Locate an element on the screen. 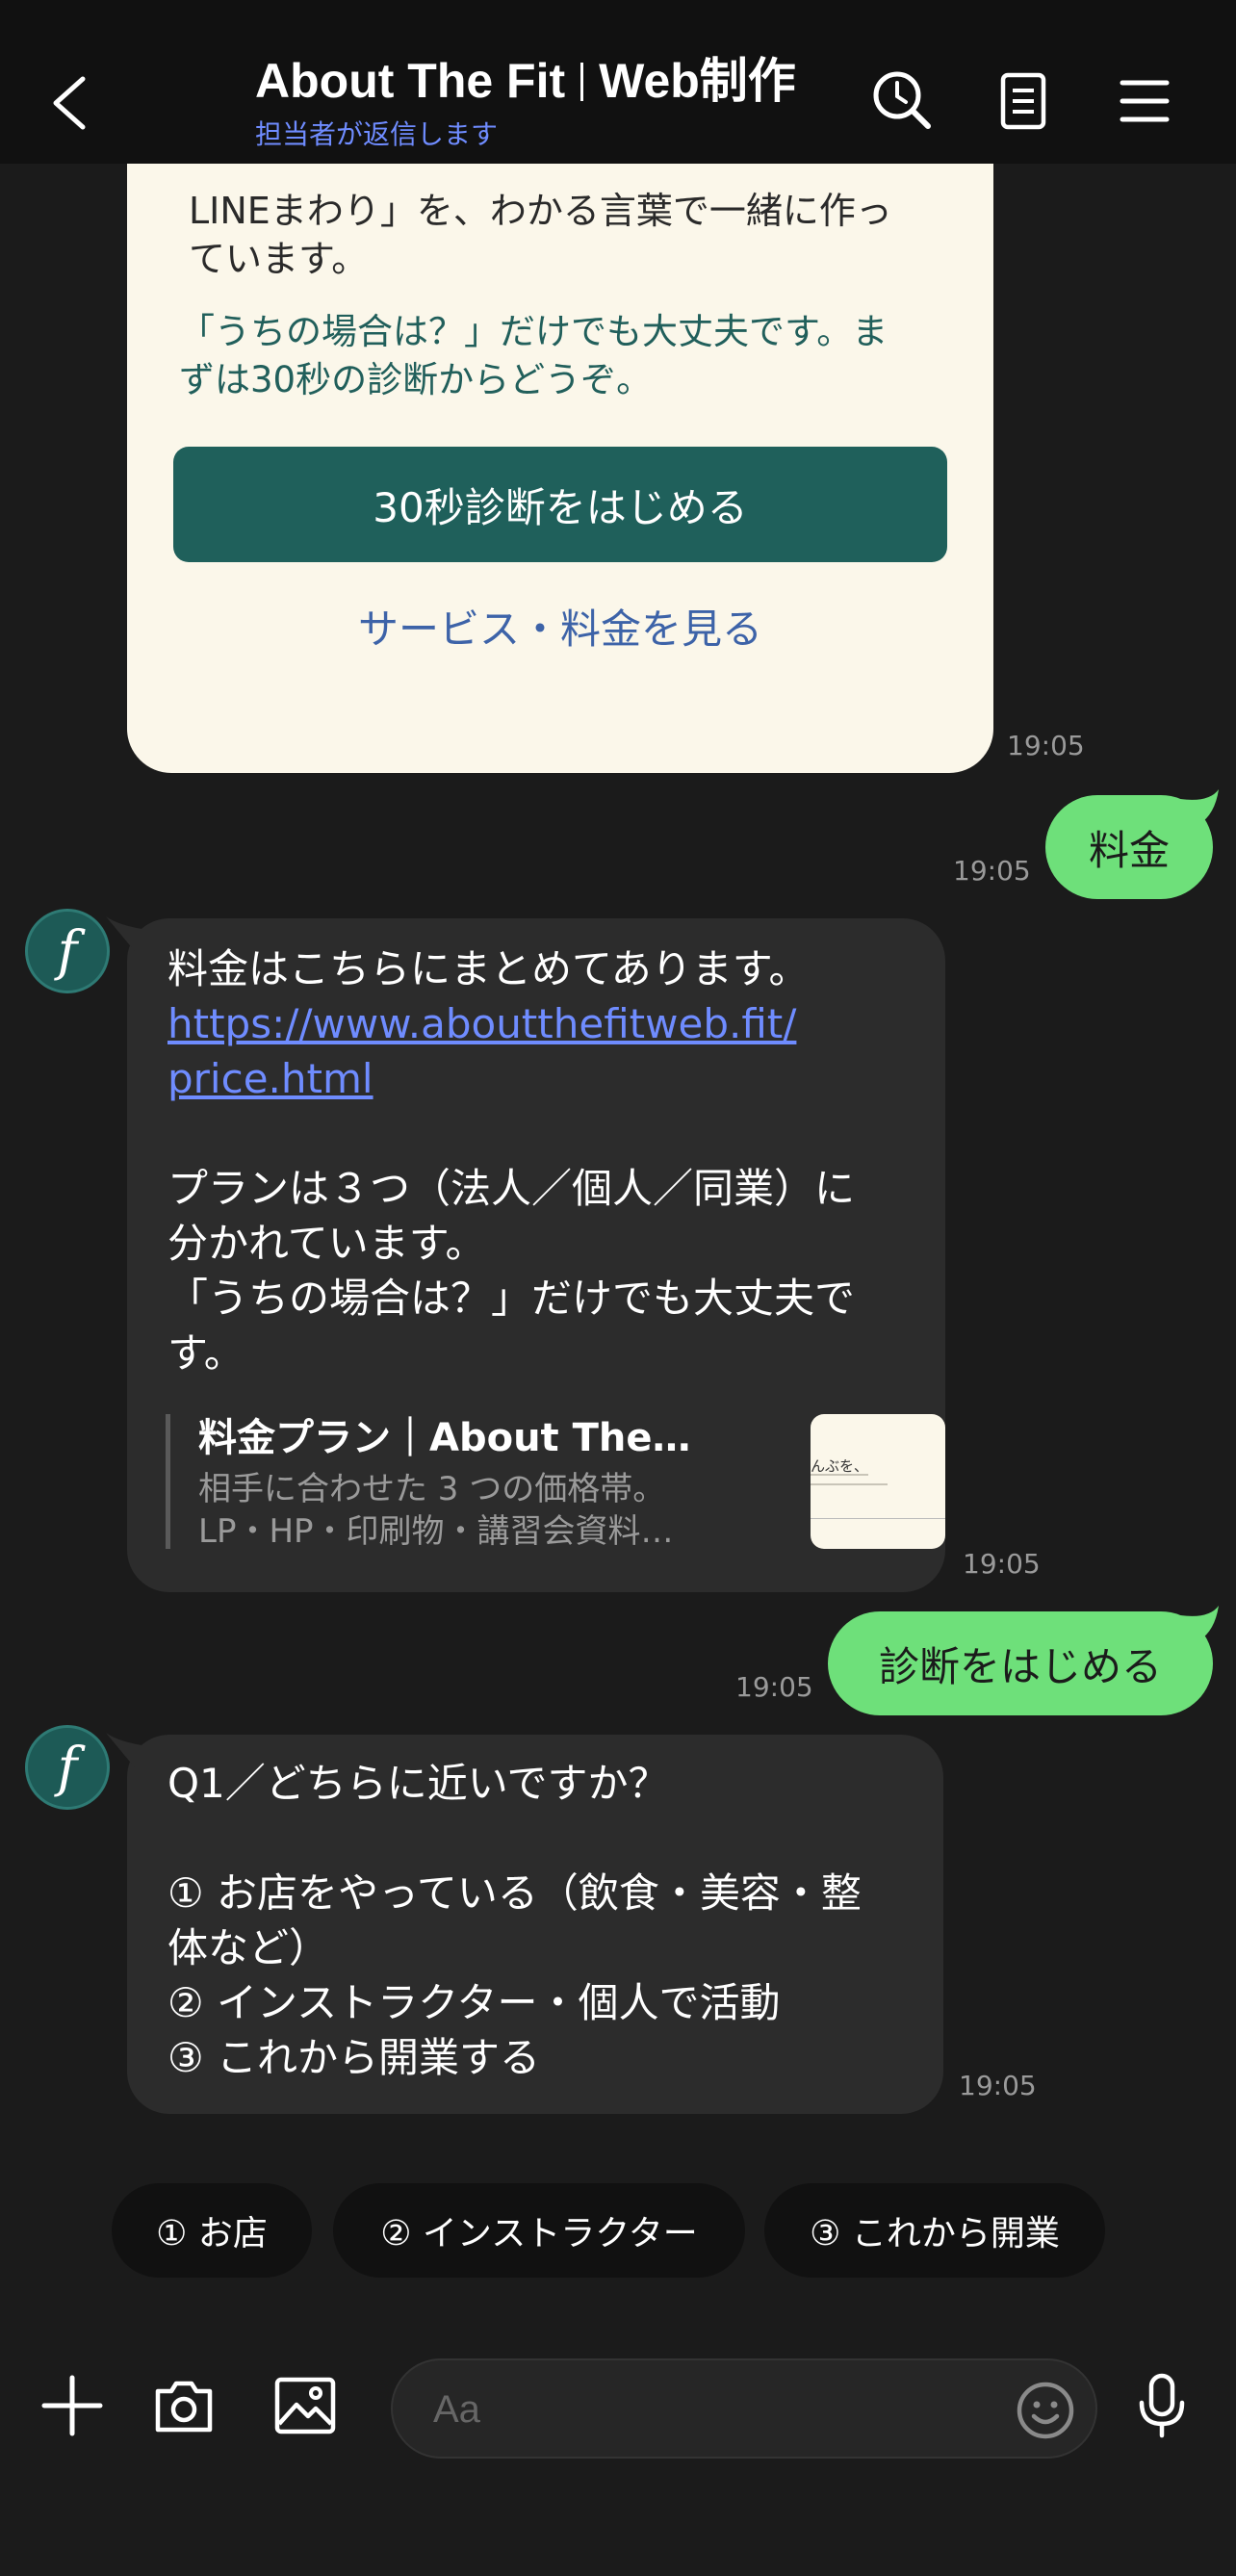 The image size is (1236, 2576). chat-title: About The Fit Web制作 is located at coordinates (563, 81).